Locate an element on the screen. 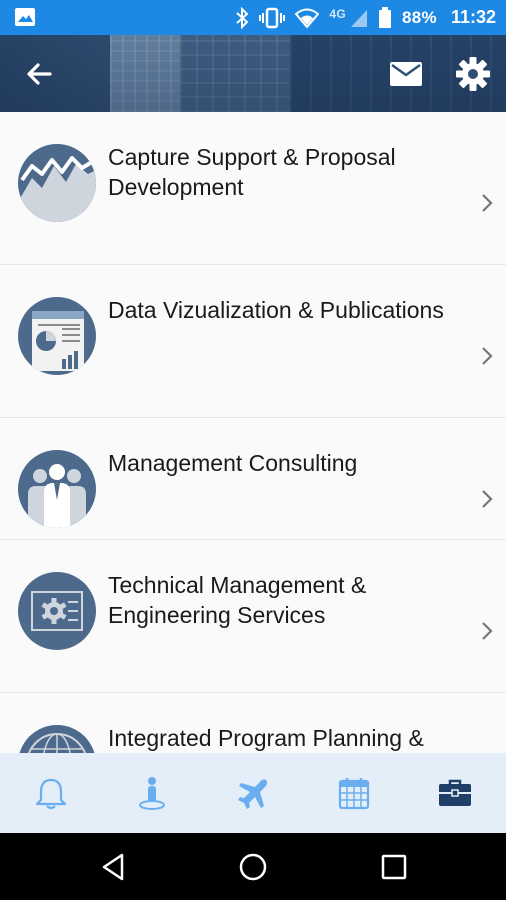 This screenshot has width=506, height=900. list-item-title: Management Consulting is located at coordinates (233, 463).